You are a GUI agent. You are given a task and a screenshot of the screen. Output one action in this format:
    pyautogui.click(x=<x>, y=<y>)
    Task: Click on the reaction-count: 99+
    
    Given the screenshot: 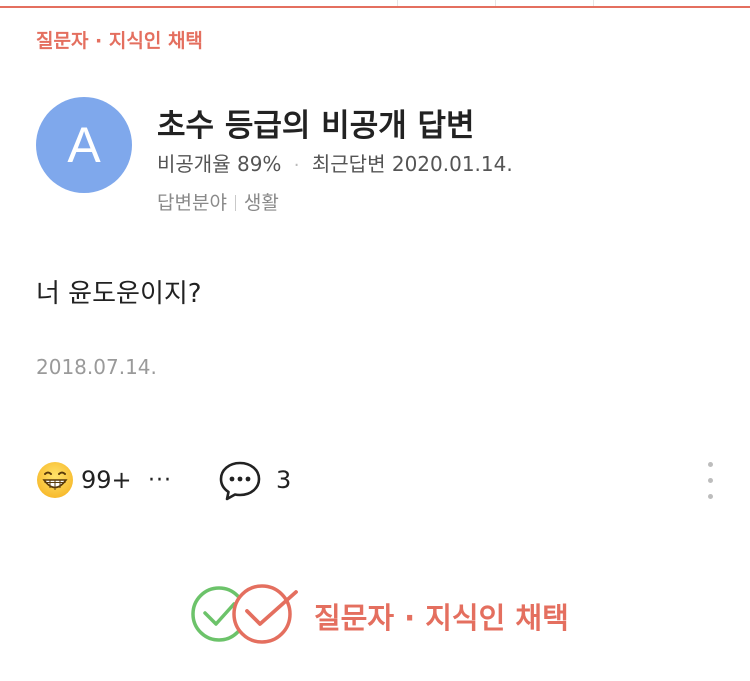 What is the action you would take?
    pyautogui.click(x=106, y=480)
    